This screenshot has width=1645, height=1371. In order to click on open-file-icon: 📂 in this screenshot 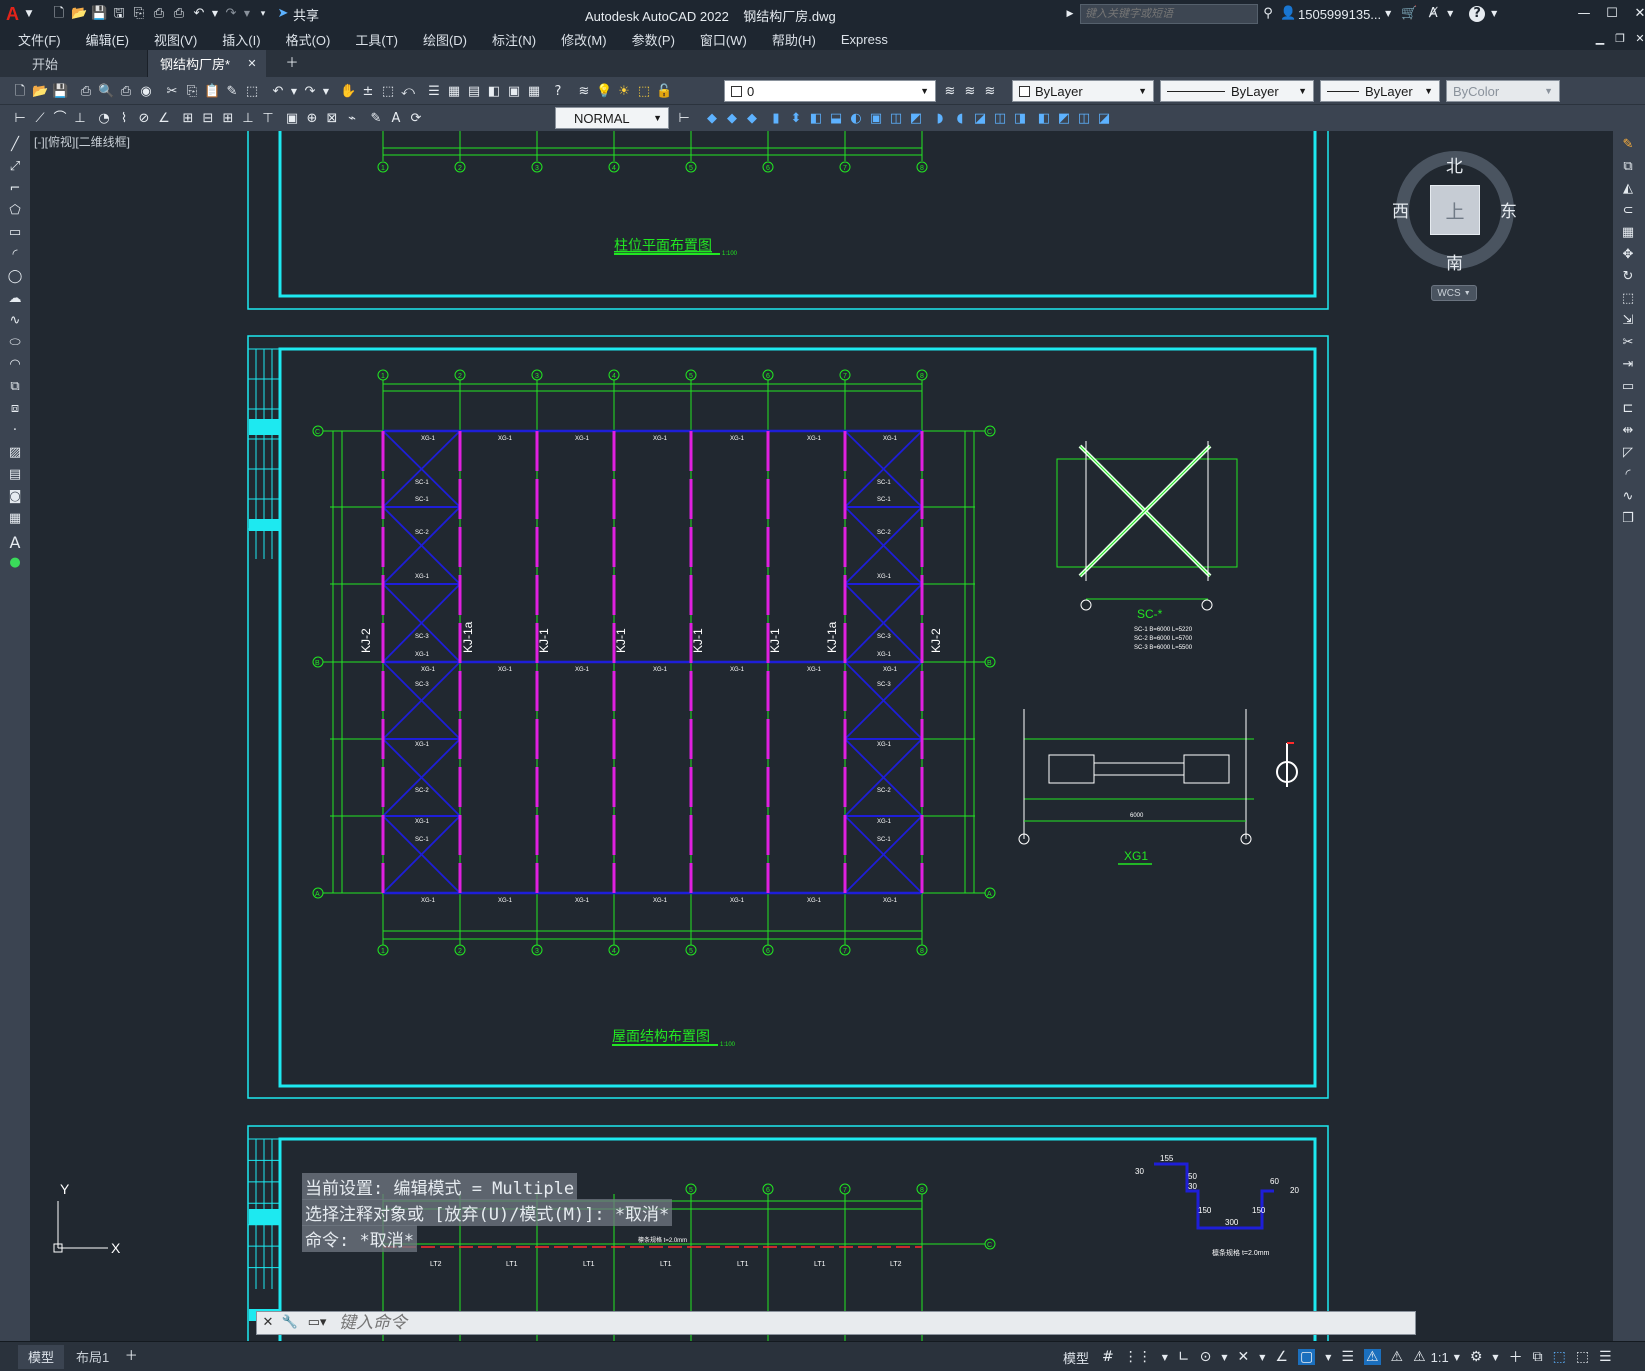, I will do `click(79, 14)`.